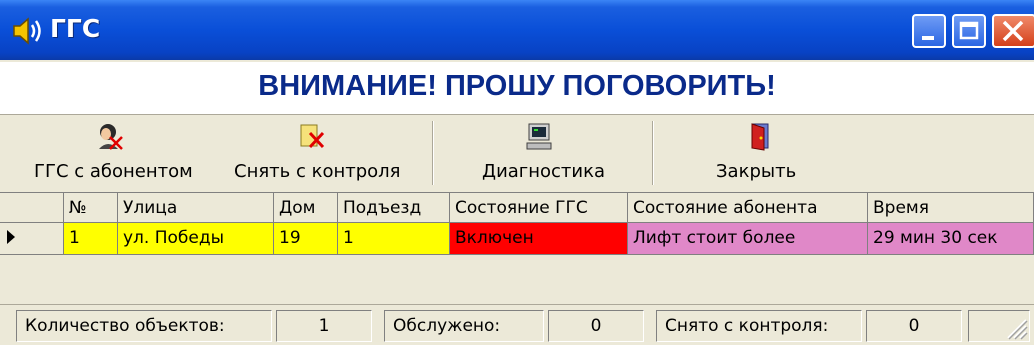  Describe the element at coordinates (317, 171) in the screenshot. I see `remove-from-control-label: Снять с контроля` at that location.